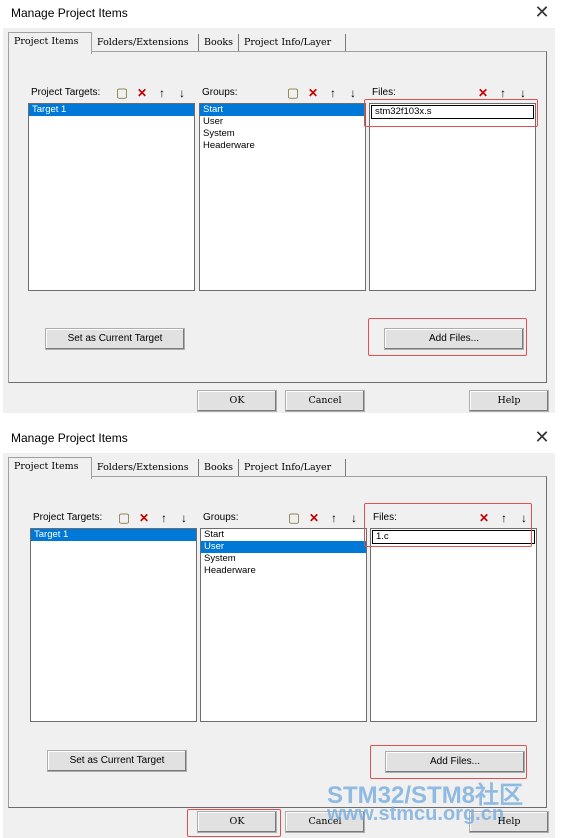  Describe the element at coordinates (509, 401) in the screenshot. I see `help-button: Help` at that location.